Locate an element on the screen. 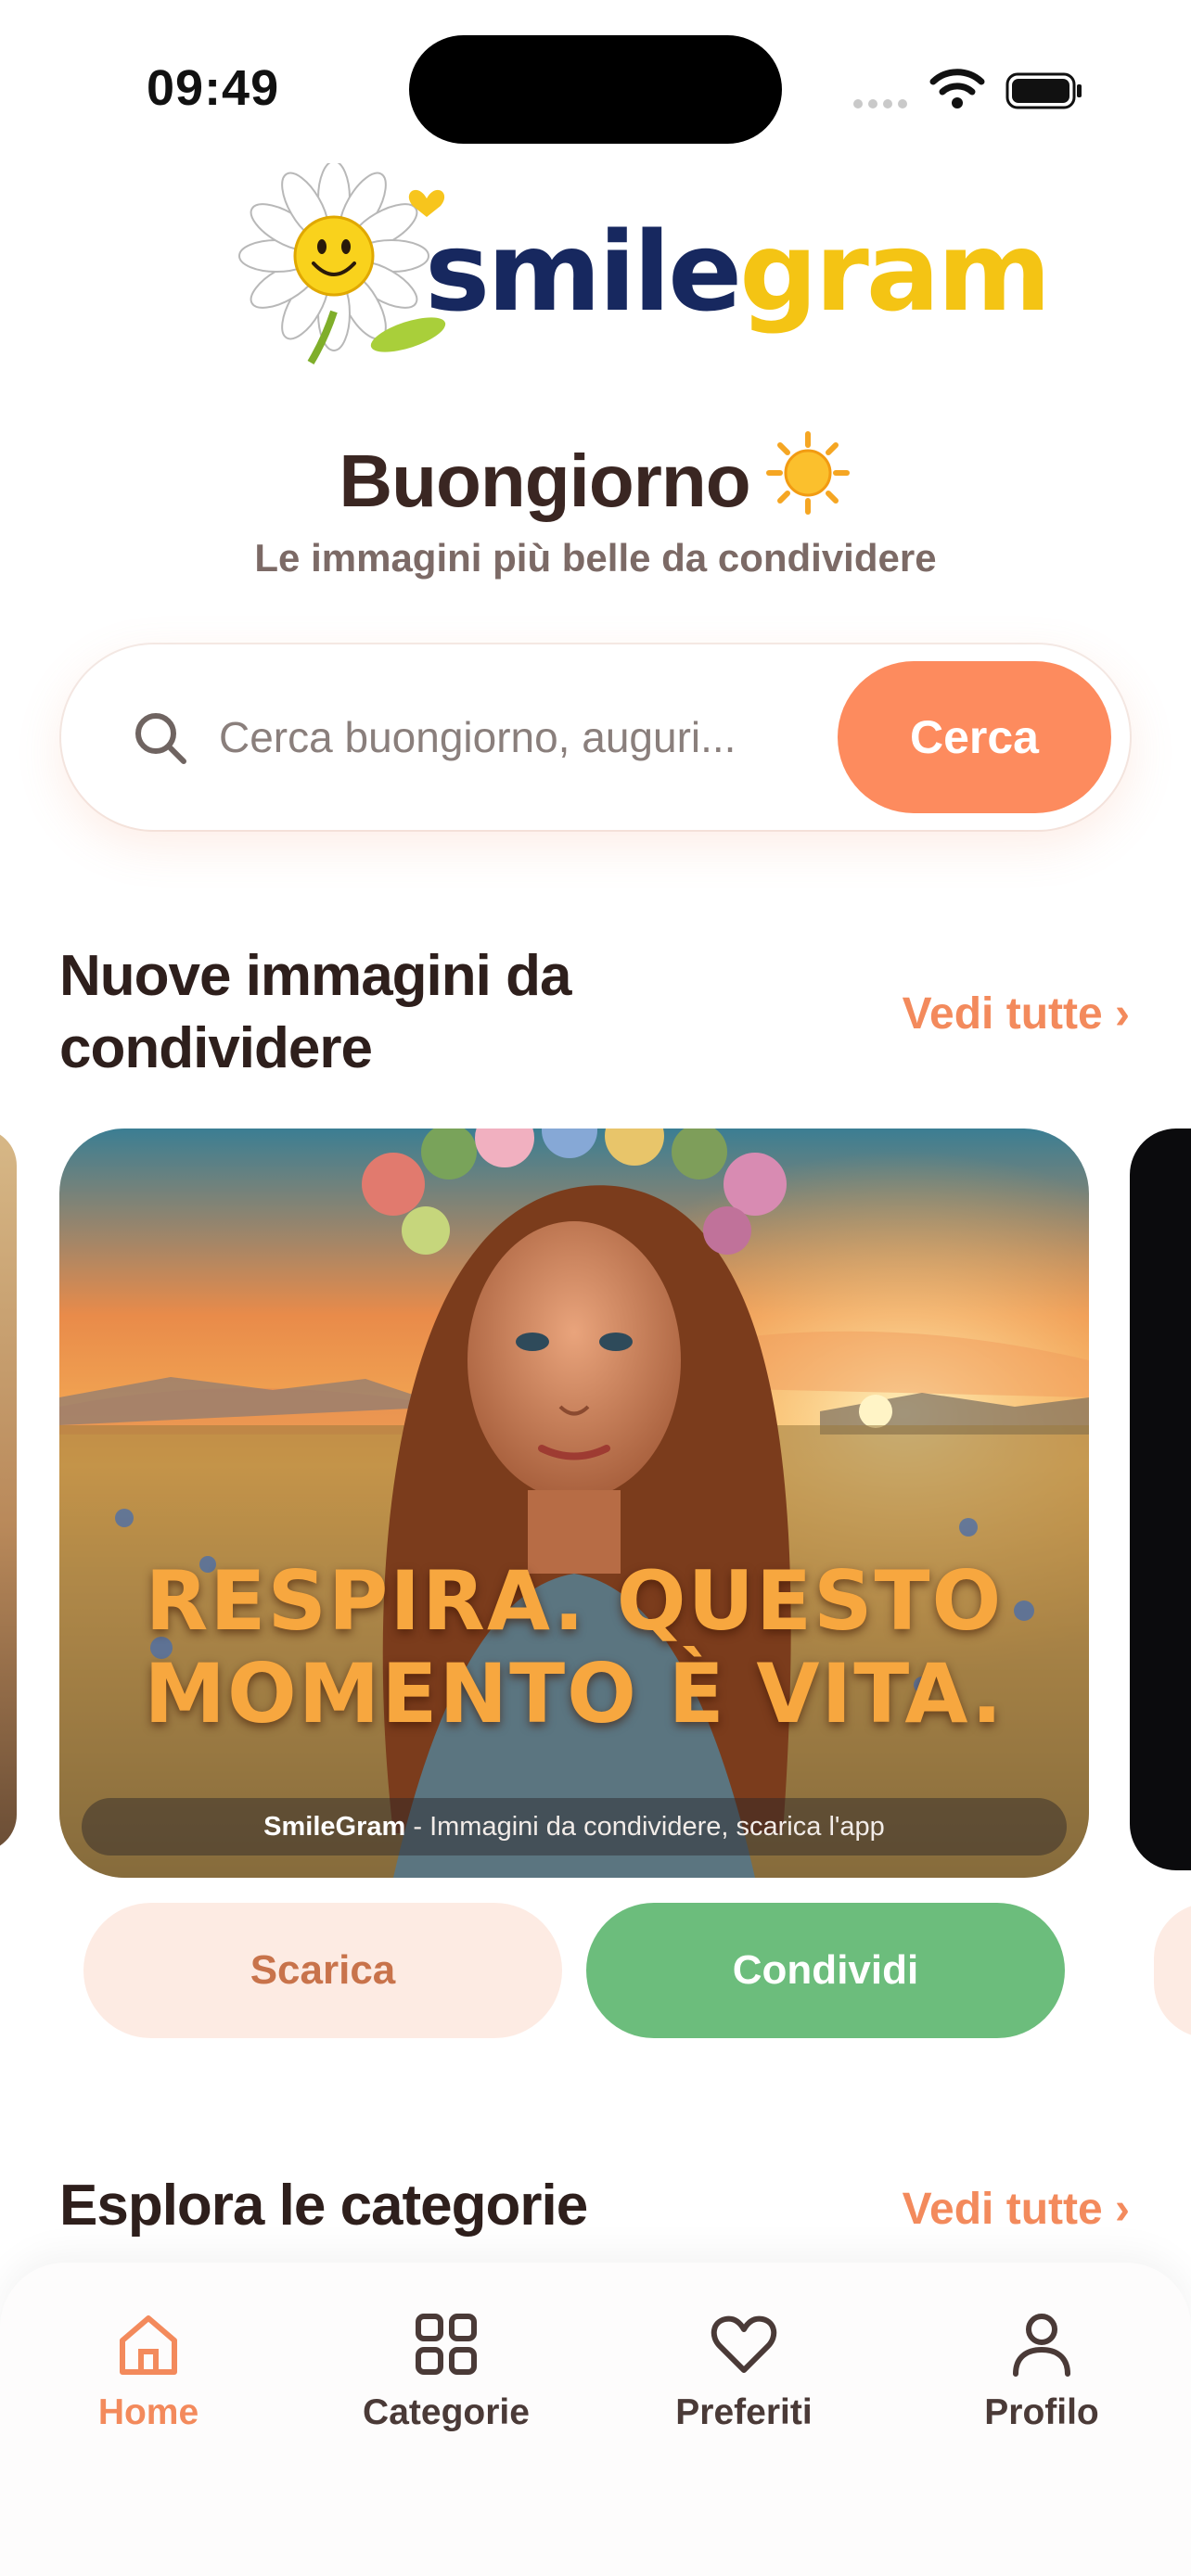 This screenshot has height=2576, width=1191. carousel-previous-card is located at coordinates (8, 1491).